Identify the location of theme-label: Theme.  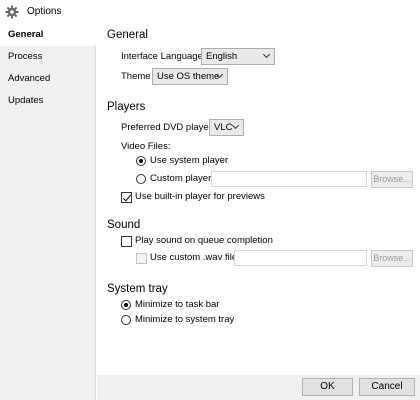
(136, 76).